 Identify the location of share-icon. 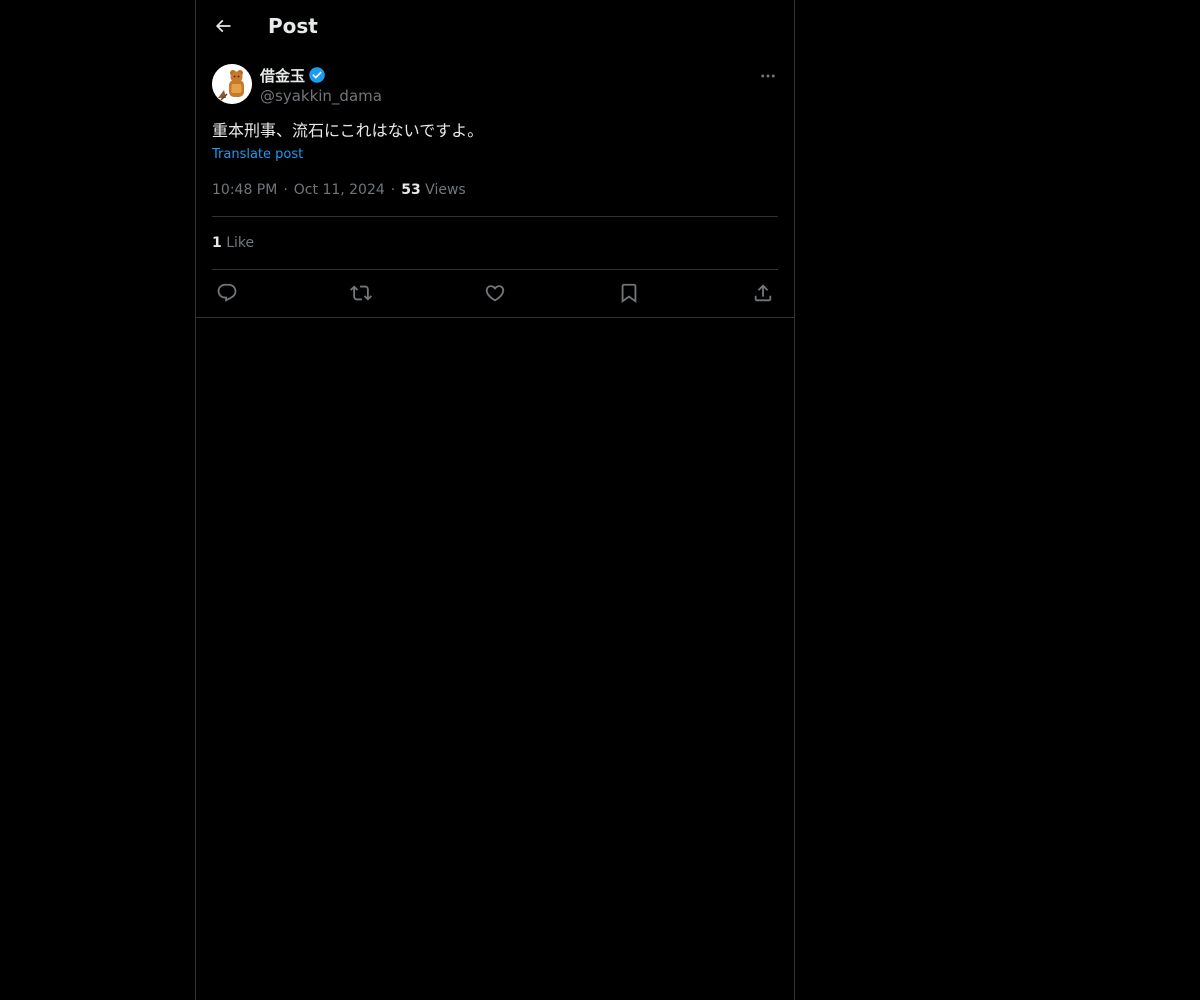
(763, 293).